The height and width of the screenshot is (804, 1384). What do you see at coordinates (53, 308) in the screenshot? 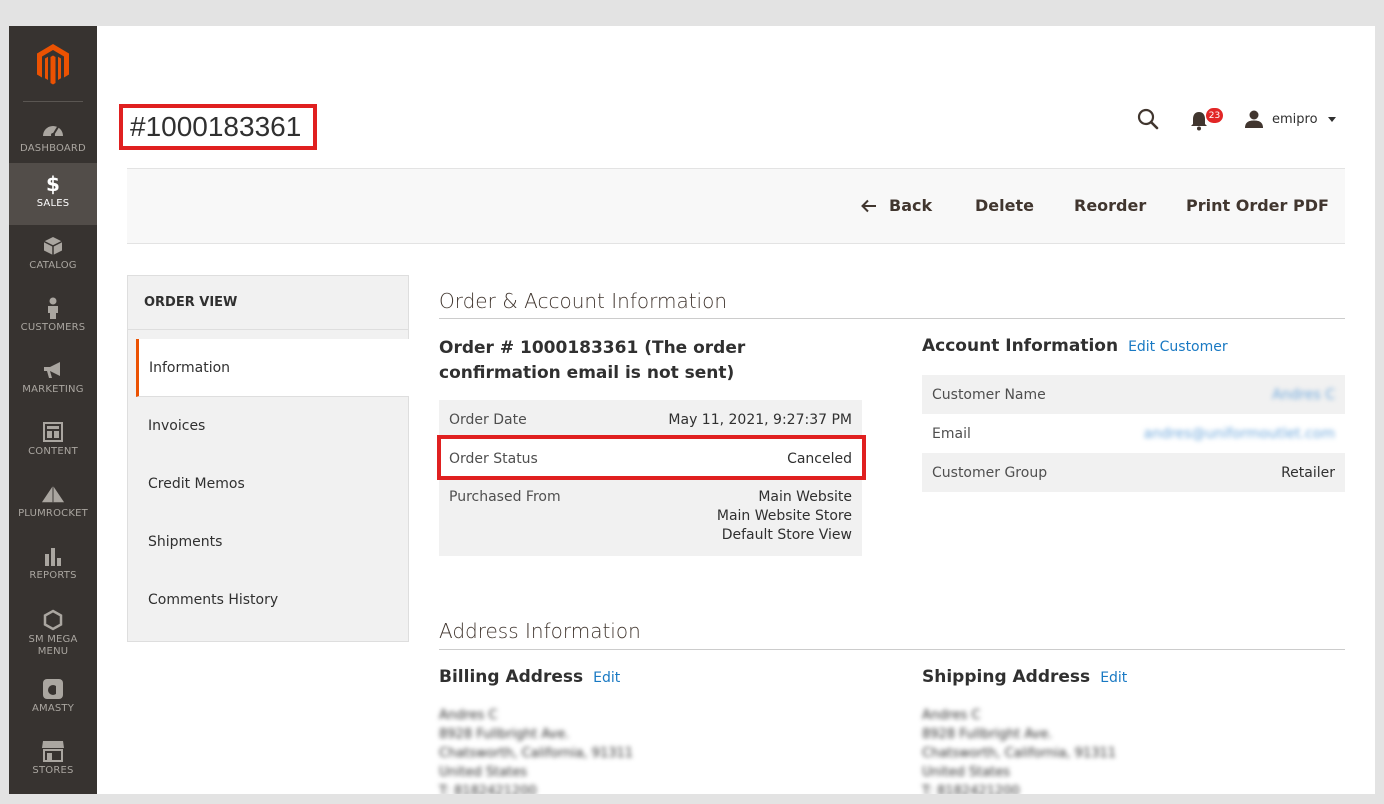
I see `person-icon` at bounding box center [53, 308].